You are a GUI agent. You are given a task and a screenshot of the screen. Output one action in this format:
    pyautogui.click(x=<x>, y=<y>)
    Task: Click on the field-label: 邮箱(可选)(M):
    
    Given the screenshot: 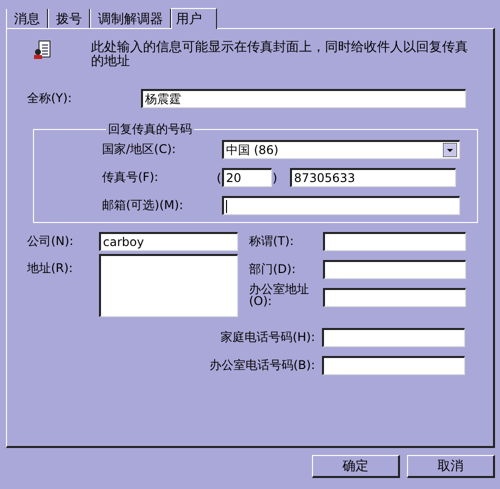 What is the action you would take?
    pyautogui.click(x=143, y=205)
    